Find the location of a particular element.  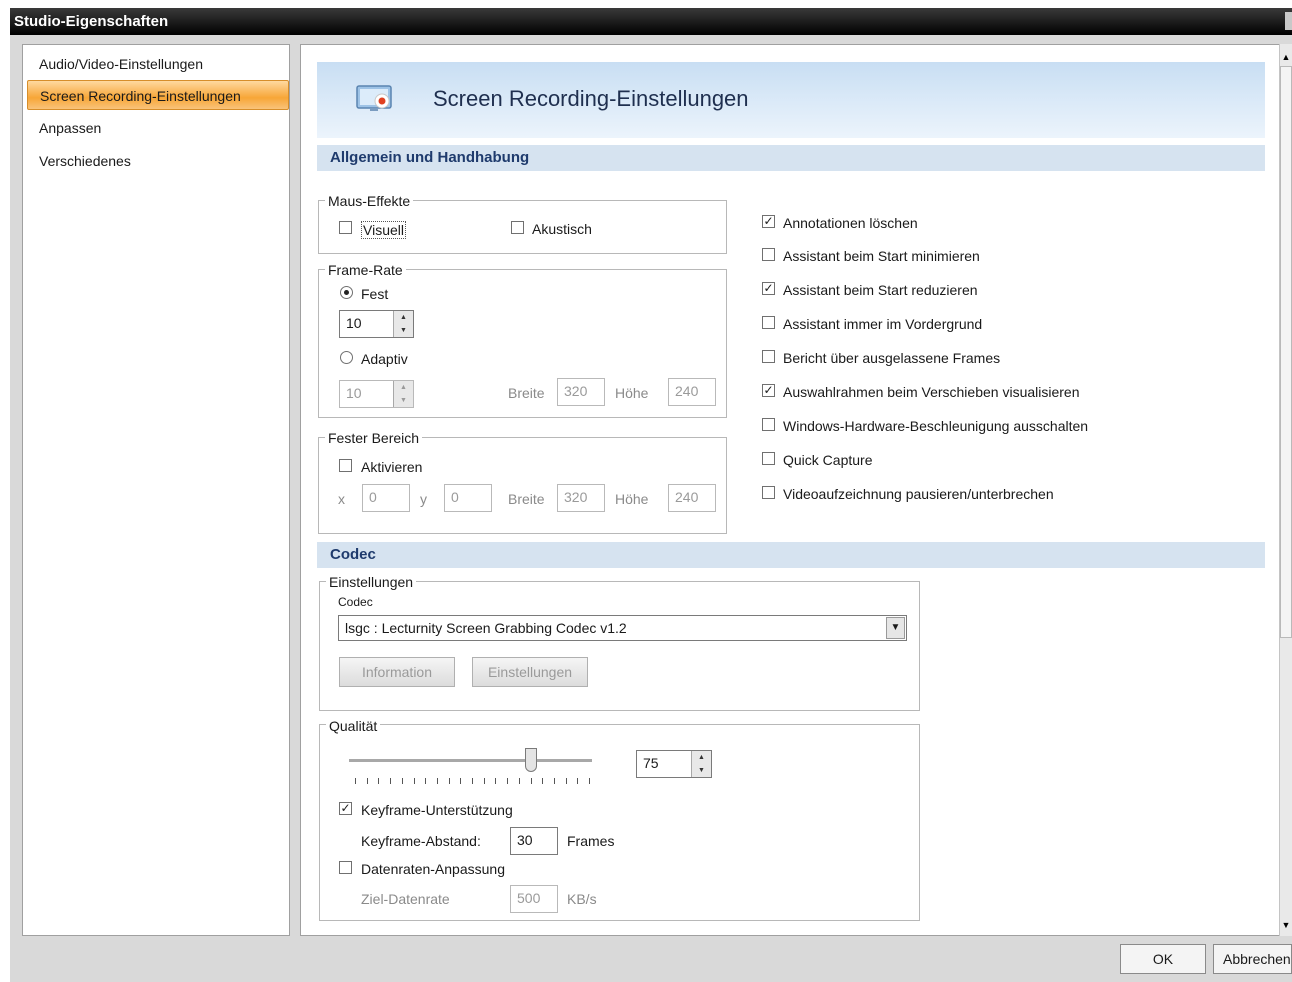

section-header-codec: Codec is located at coordinates (791, 555).